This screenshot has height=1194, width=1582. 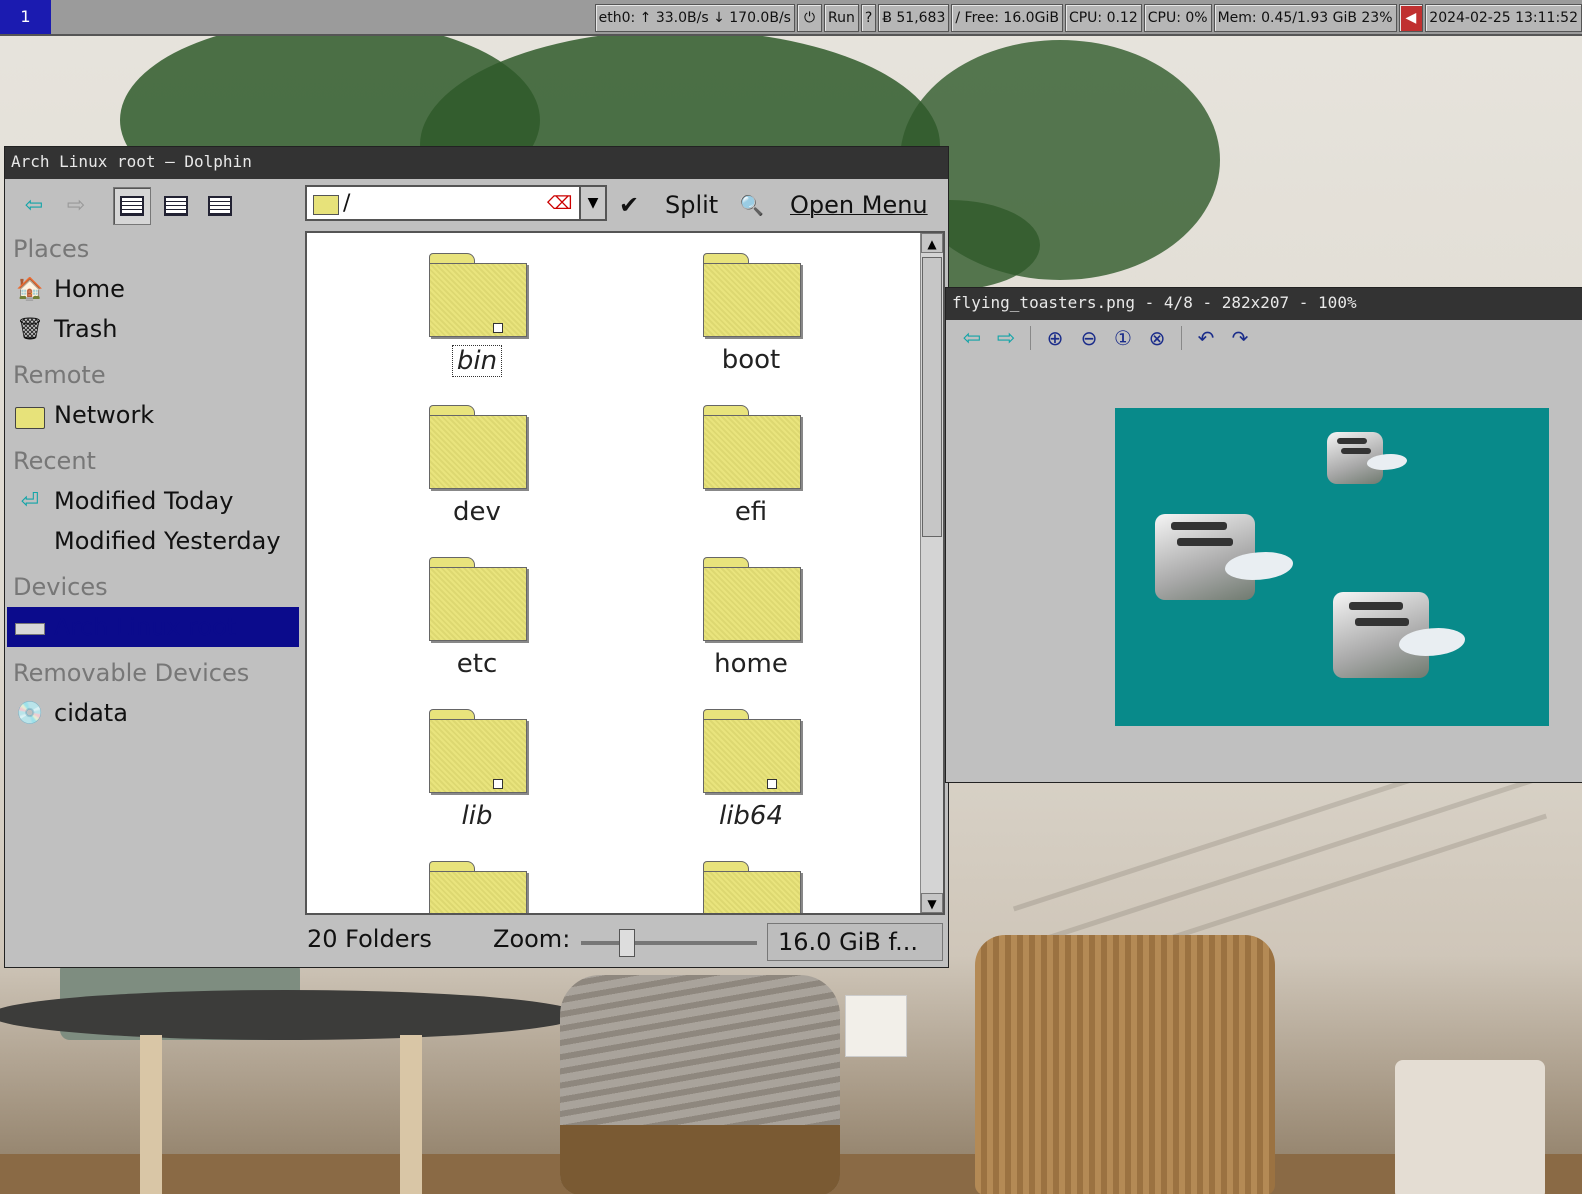 I want to click on compact-view-button, so click(x=176, y=206).